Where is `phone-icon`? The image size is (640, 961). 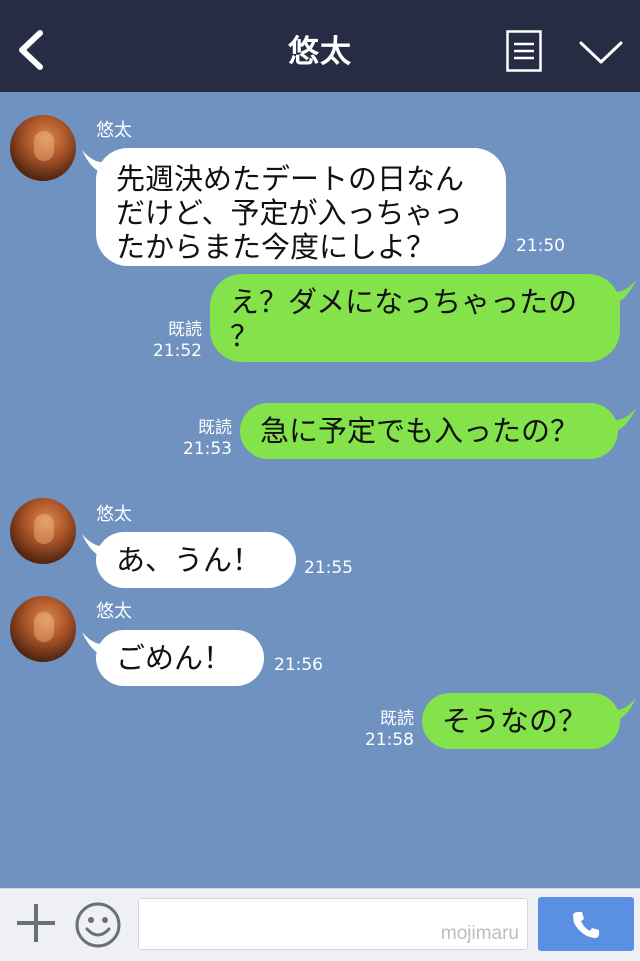
phone-icon is located at coordinates (586, 925).